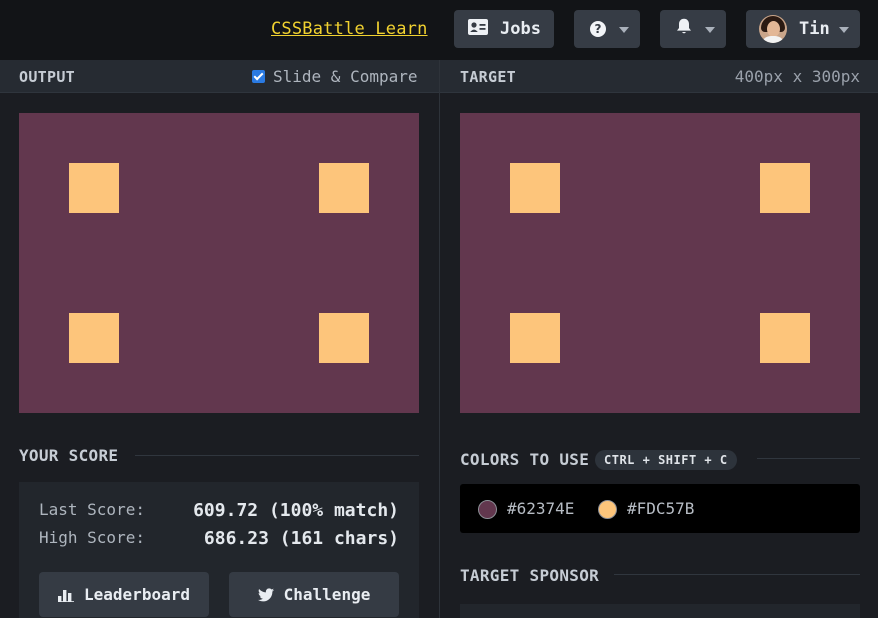  I want to click on slide-compare-toggle: Slide & Compare, so click(335, 76).